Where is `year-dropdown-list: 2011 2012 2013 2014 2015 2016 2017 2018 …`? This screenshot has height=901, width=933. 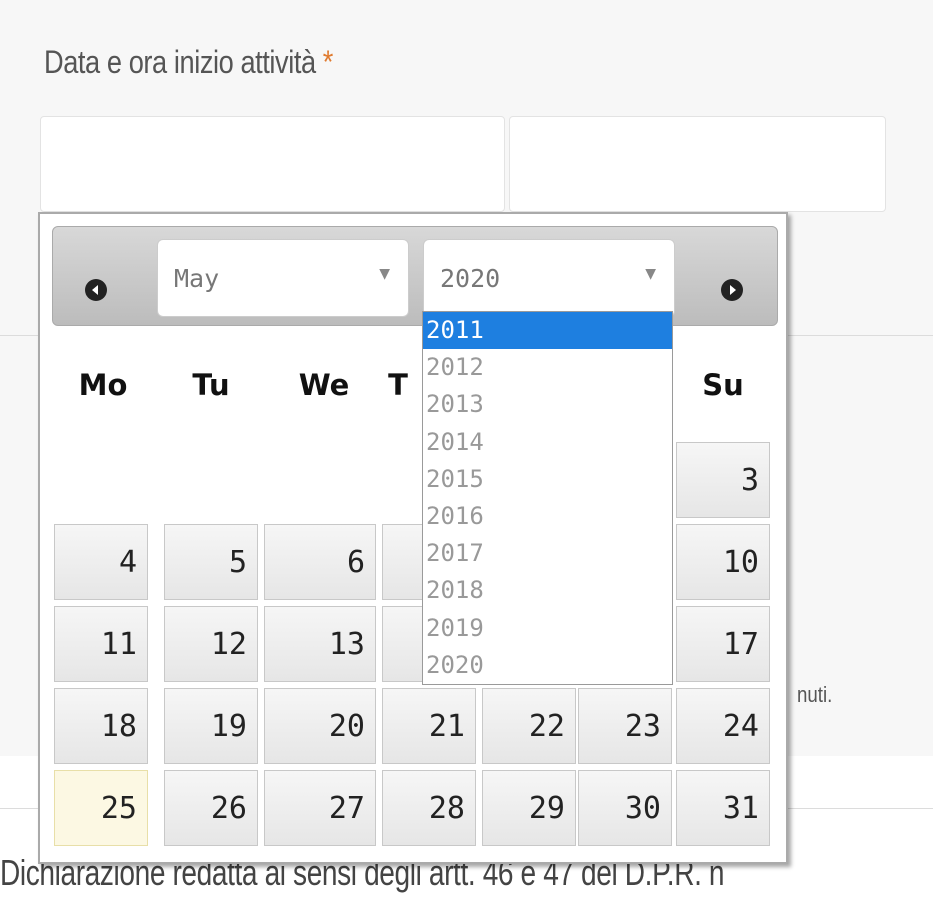
year-dropdown-list: 2011 2012 2013 2014 2015 2016 2017 2018 … is located at coordinates (547, 498).